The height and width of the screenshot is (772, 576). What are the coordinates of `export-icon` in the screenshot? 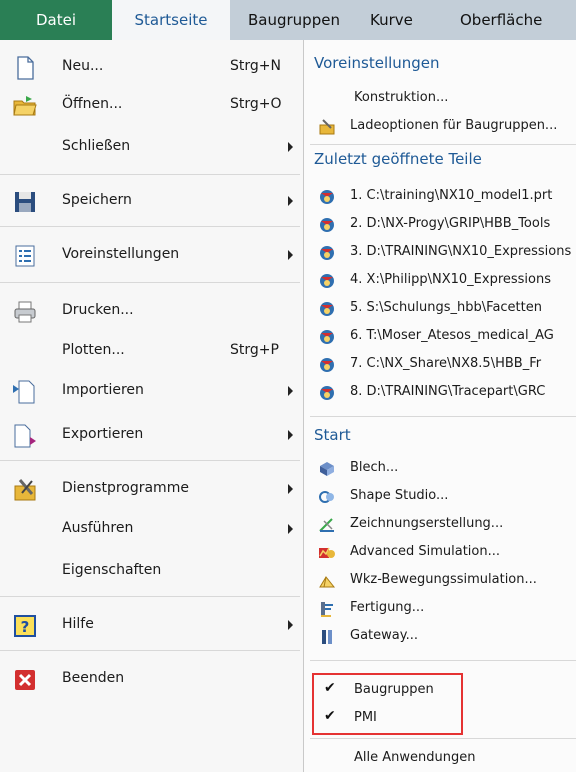 It's located at (25, 436).